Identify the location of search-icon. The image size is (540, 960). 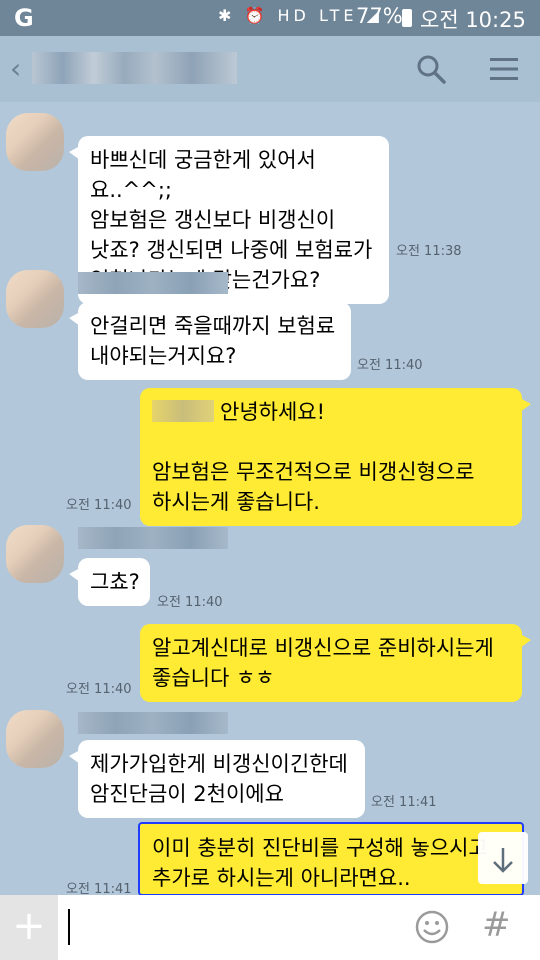
(431, 69).